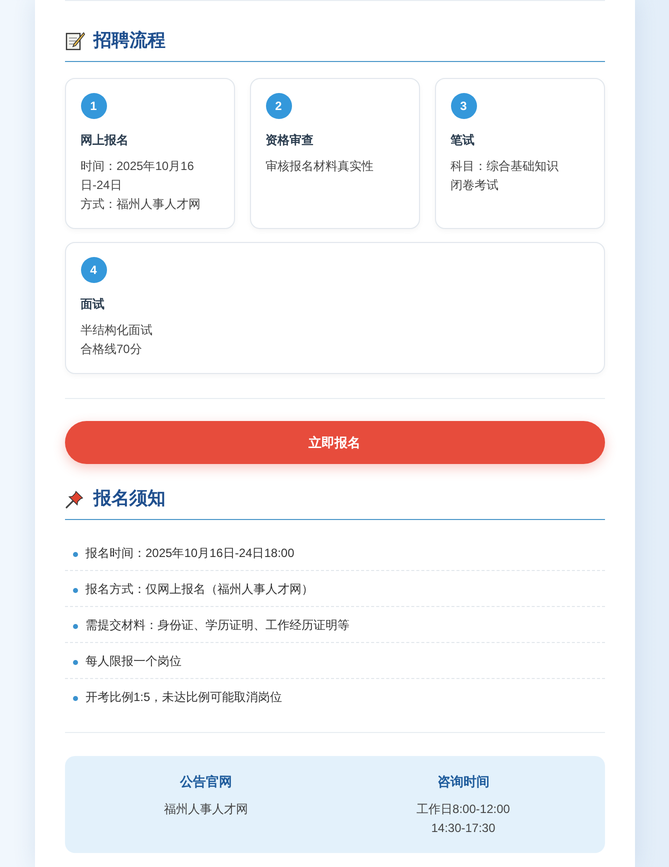 The width and height of the screenshot is (669, 867). Describe the element at coordinates (111, 349) in the screenshot. I see `step-detail: 合格线70分` at that location.